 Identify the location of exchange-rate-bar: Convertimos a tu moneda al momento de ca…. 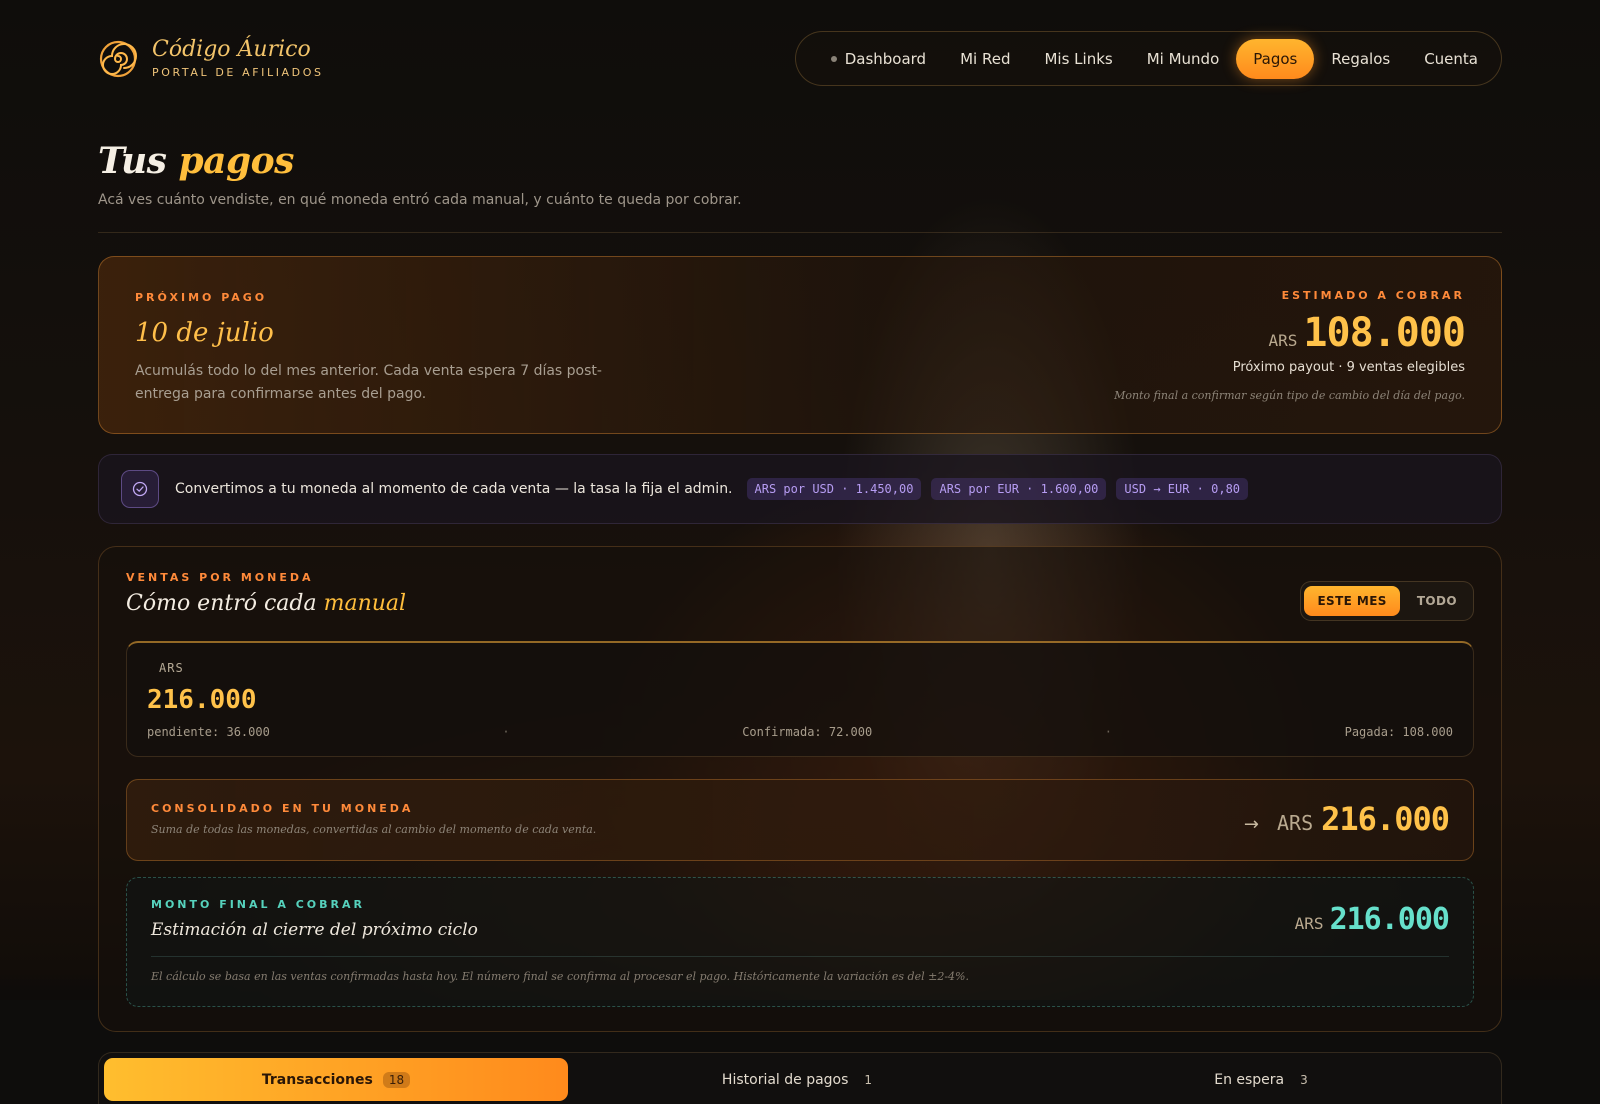
(800, 489).